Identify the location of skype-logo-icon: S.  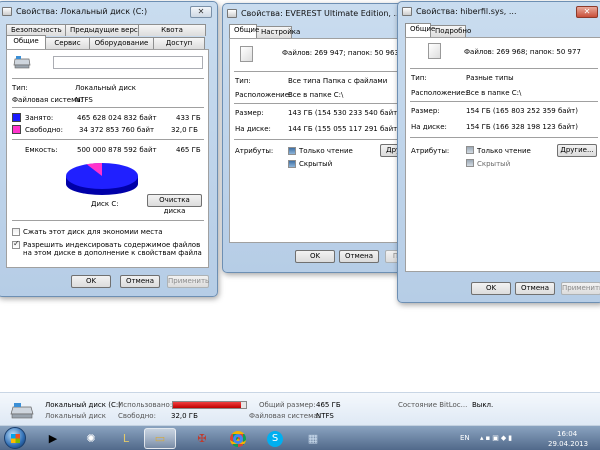
(275, 438).